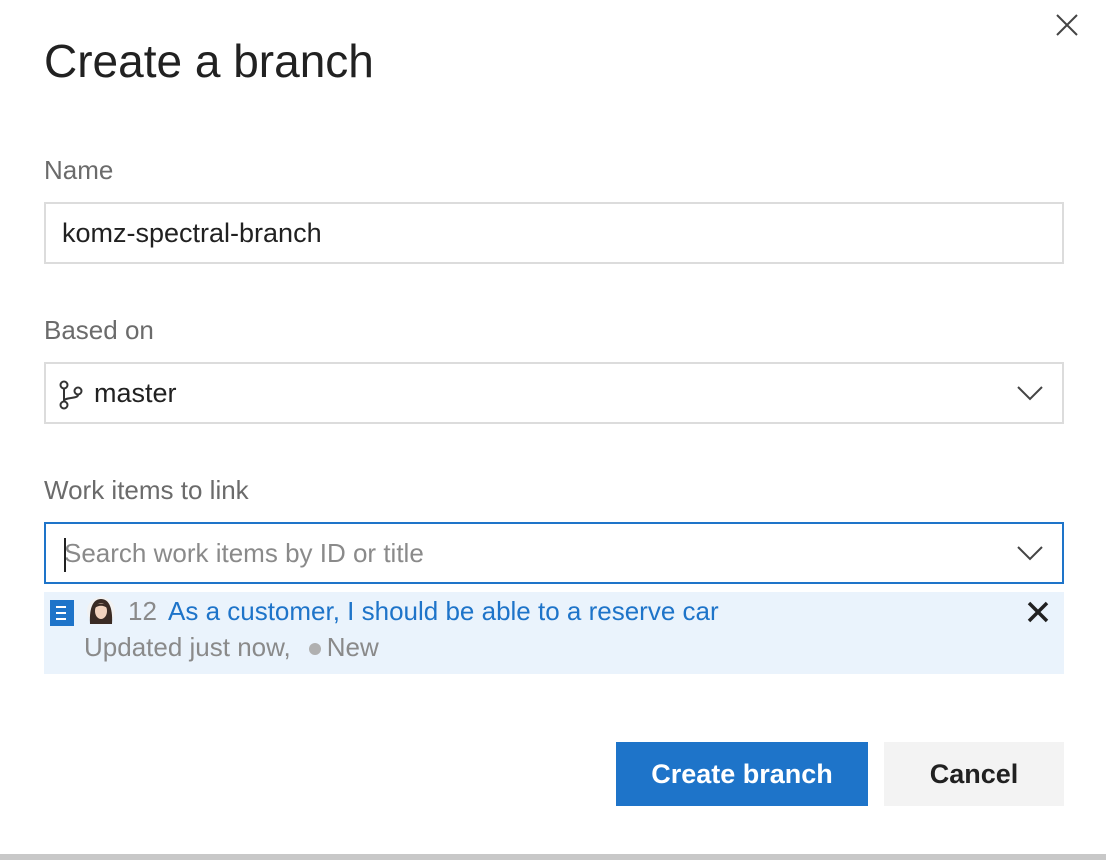 Image resolution: width=1106 pixels, height=860 pixels. What do you see at coordinates (99, 330) in the screenshot?
I see `based-on-label: Based on` at bounding box center [99, 330].